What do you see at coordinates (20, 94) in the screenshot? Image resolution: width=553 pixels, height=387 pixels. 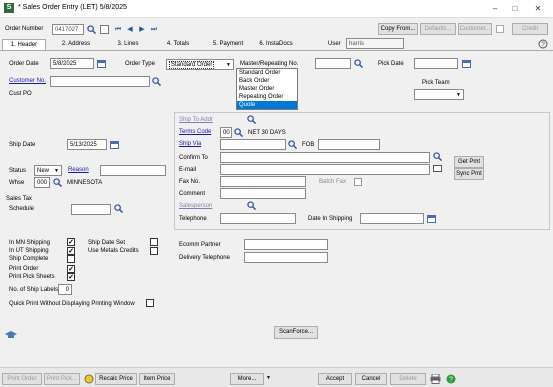 I see `cust-po-label: Cust PO` at bounding box center [20, 94].